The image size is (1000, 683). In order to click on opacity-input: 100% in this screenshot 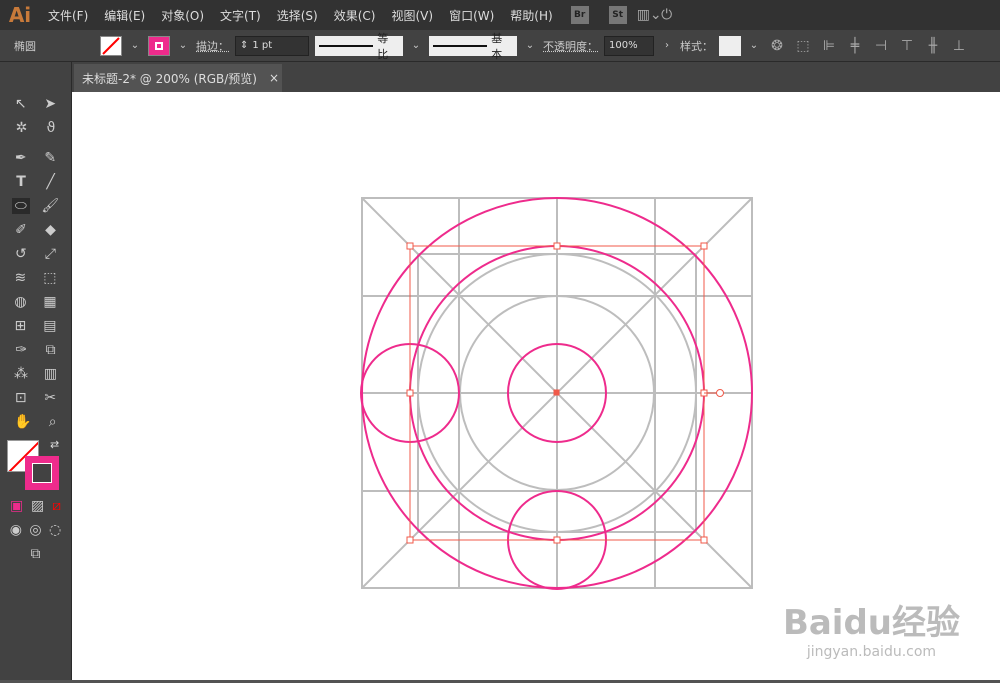, I will do `click(629, 45)`.